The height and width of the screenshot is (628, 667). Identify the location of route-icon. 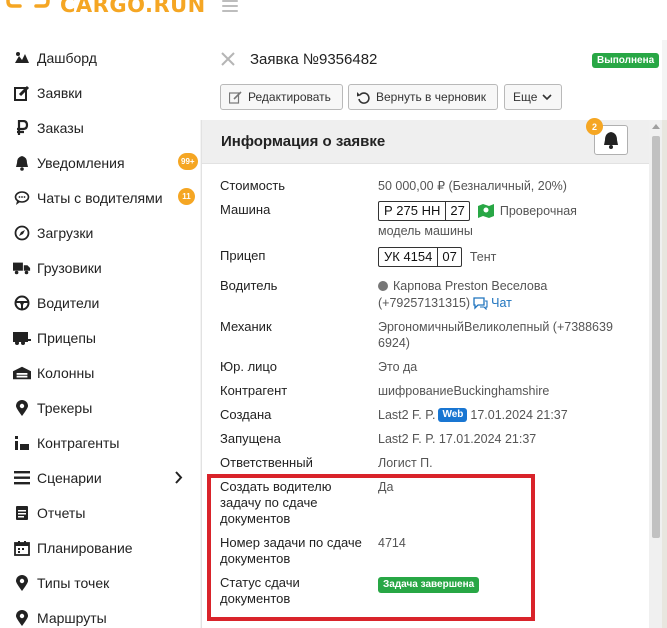
(22, 618).